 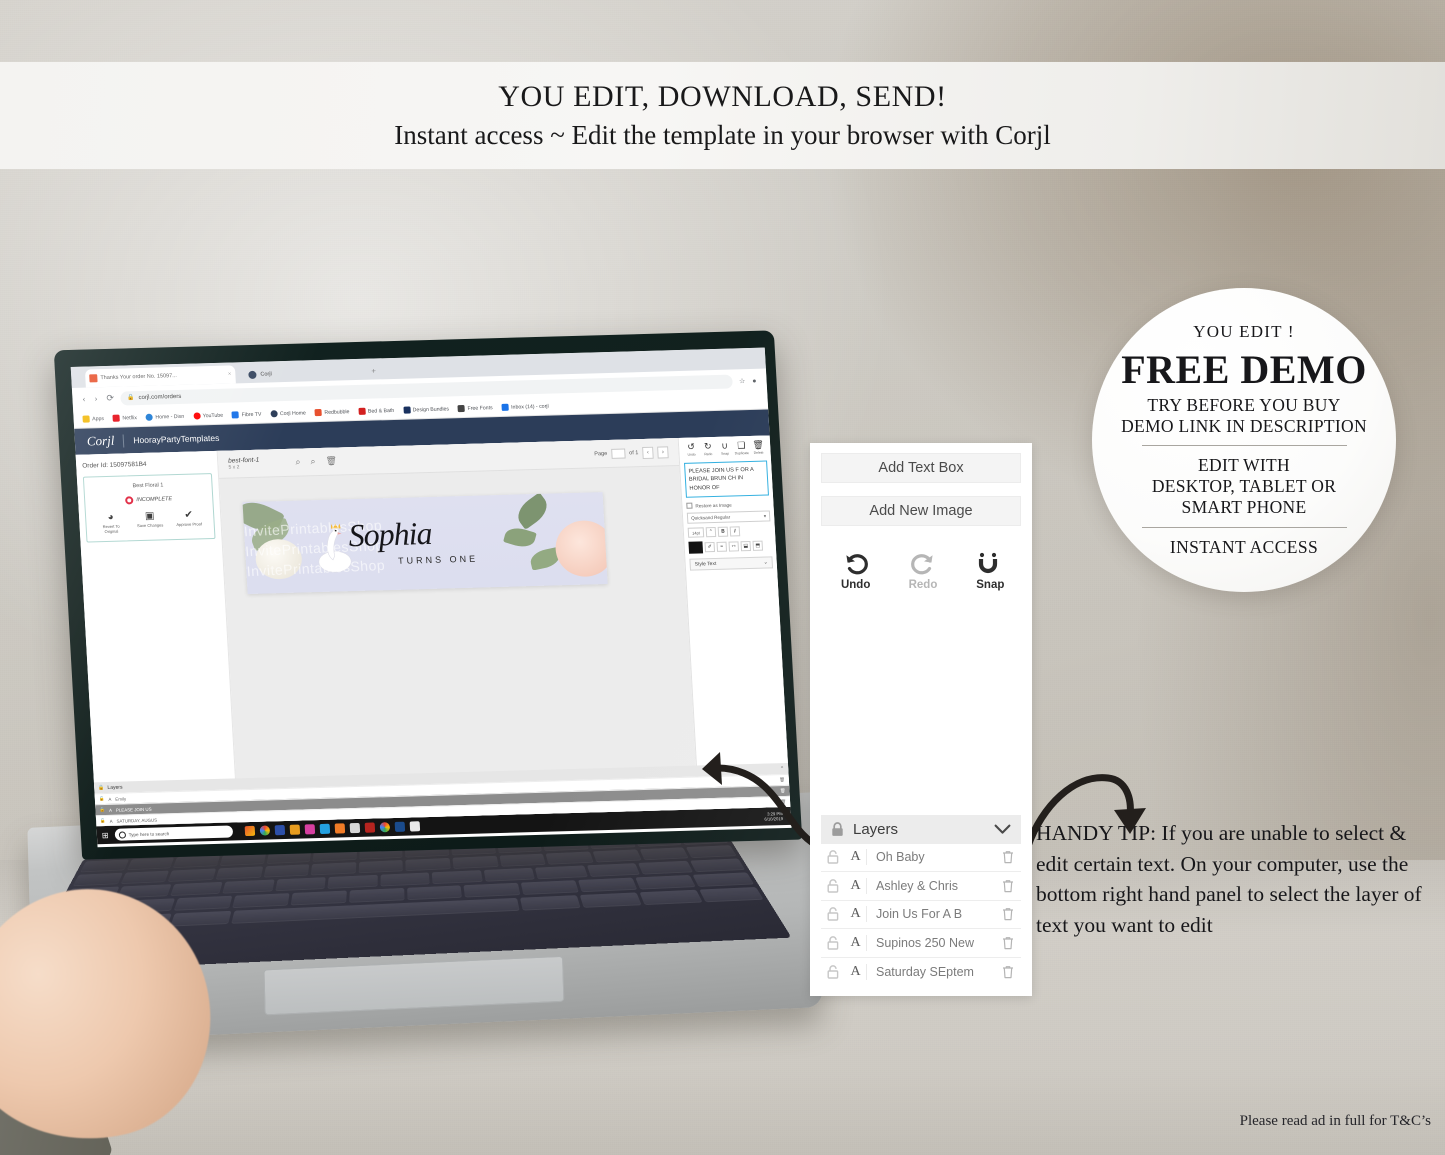 What do you see at coordinates (188, 521) in the screenshot?
I see `approve-proof-button: ✔ Approve Proof` at bounding box center [188, 521].